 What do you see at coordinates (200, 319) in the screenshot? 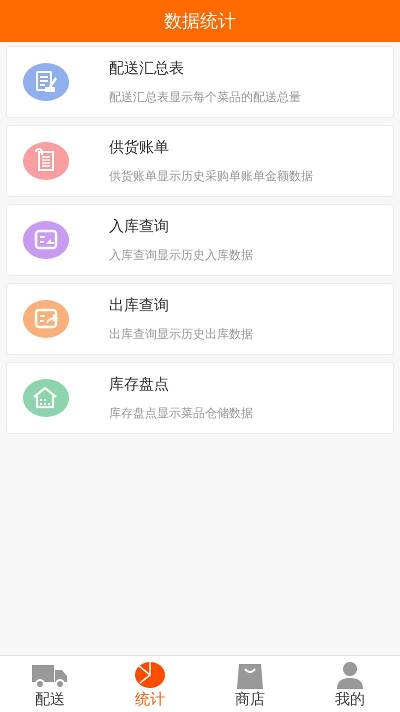
I see `menu-card: 出库查询 出库查询显示历史出库数据` at bounding box center [200, 319].